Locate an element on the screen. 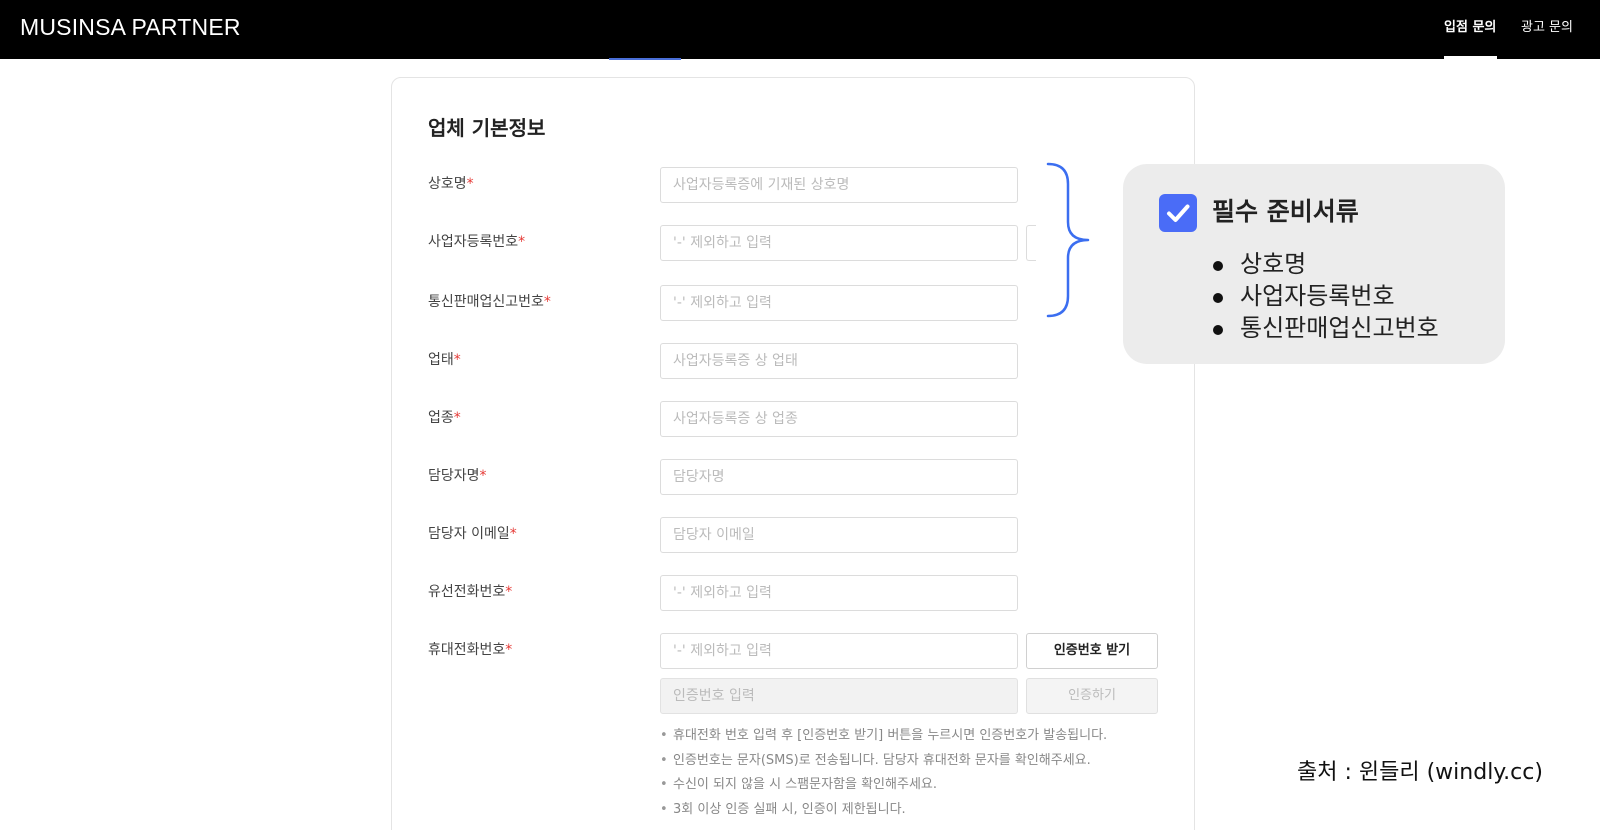 The width and height of the screenshot is (1600, 830). required-documents-list: 상호명 사업자등록번호 통신판매업신고번호 is located at coordinates (1326, 296).